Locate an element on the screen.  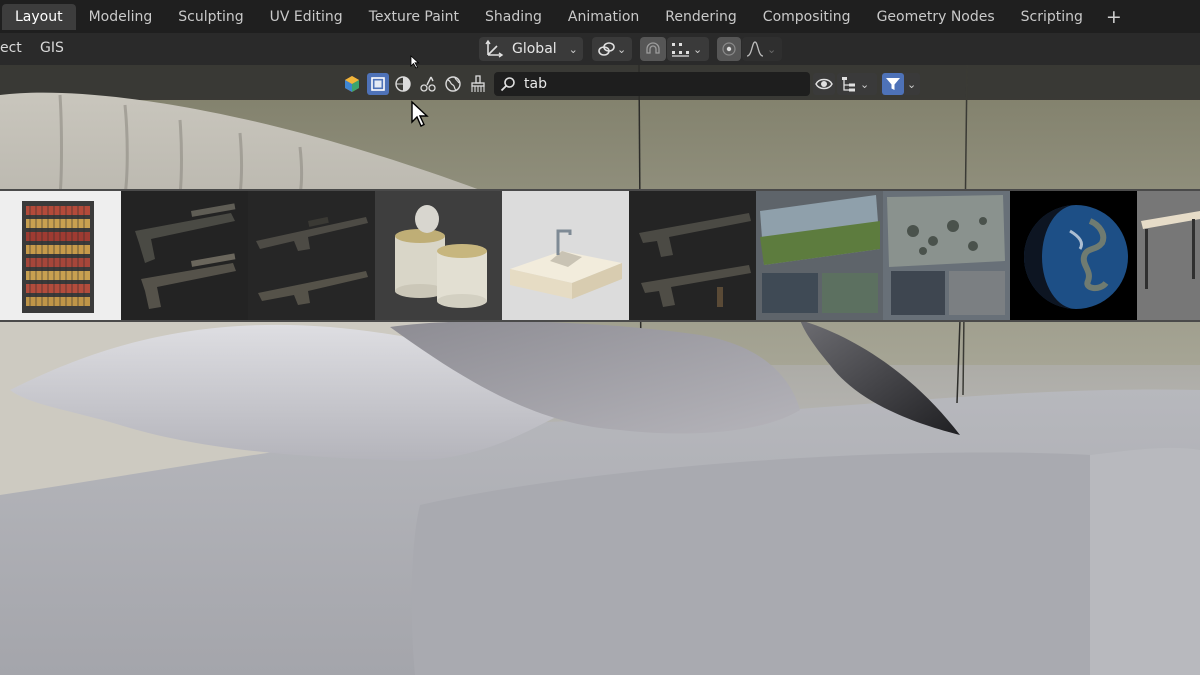
earth-thumbnail is located at coordinates (1073, 255).